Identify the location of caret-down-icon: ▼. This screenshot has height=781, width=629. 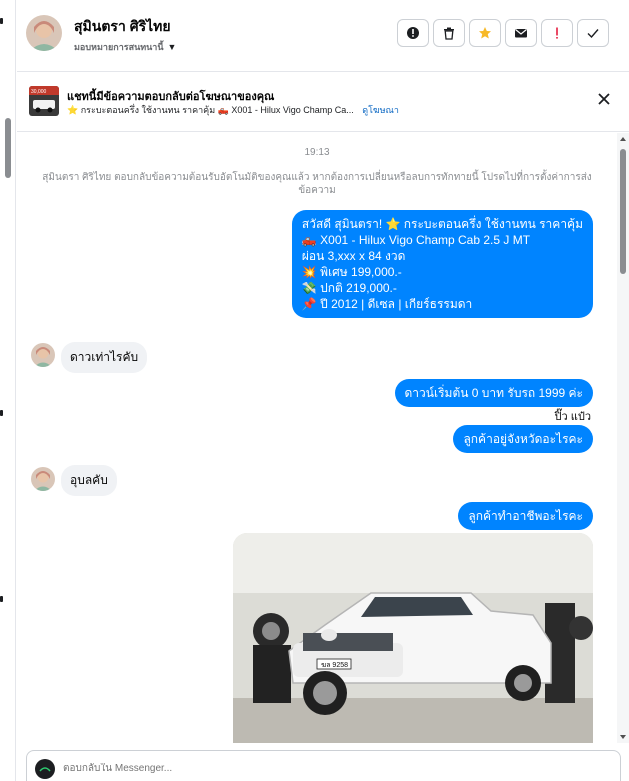
(172, 47).